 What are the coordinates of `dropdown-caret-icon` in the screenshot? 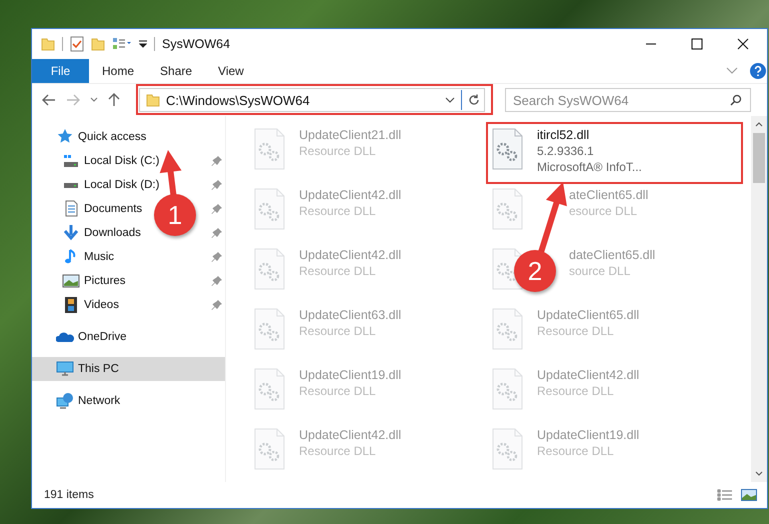 It's located at (450, 100).